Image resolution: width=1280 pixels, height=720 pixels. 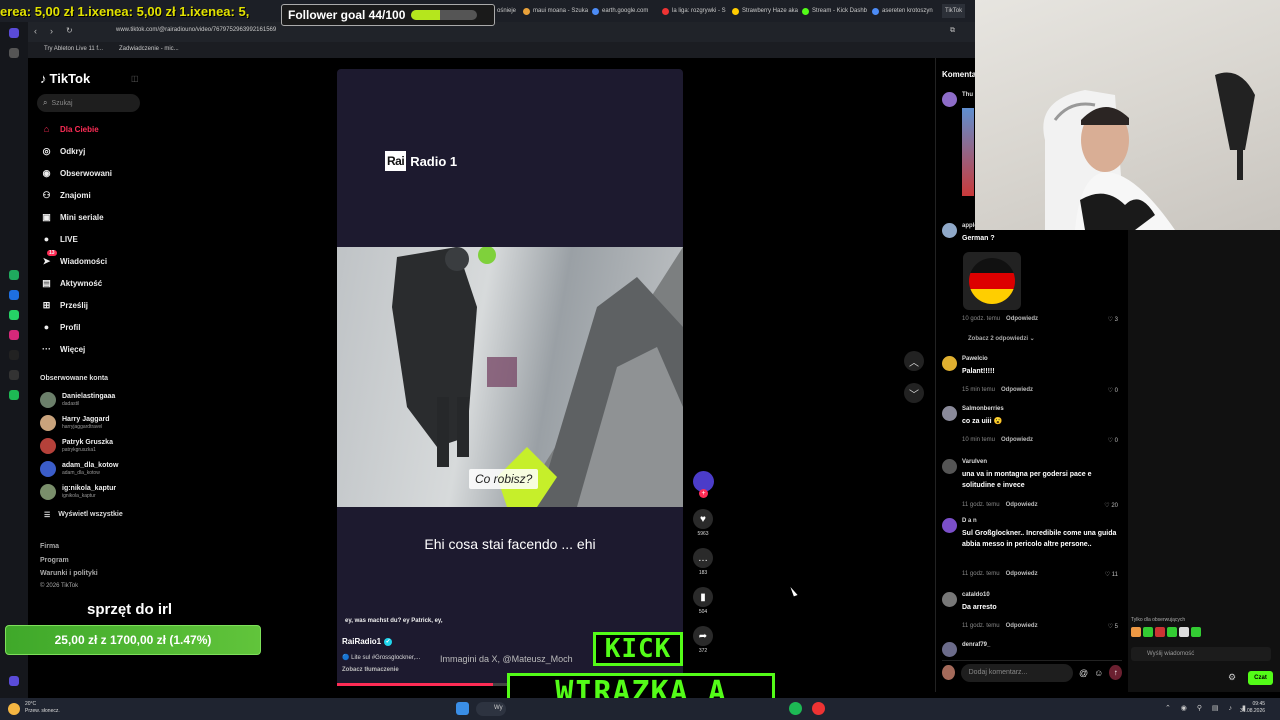 I want to click on collapse-sidebar-icon: ◫, so click(x=135, y=78).